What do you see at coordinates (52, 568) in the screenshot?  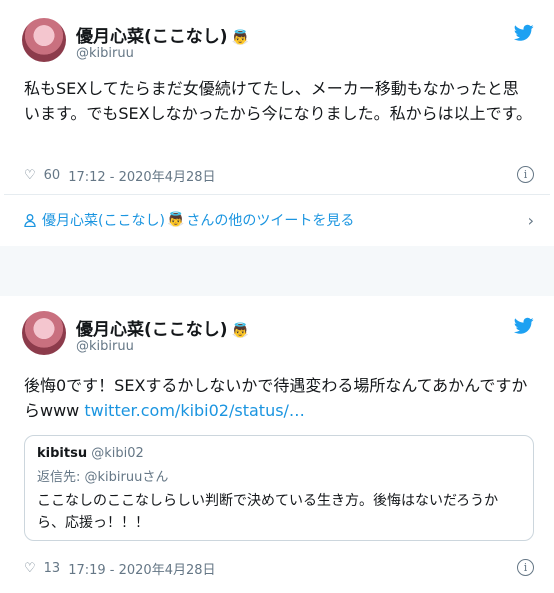 I see `like-count: 13` at bounding box center [52, 568].